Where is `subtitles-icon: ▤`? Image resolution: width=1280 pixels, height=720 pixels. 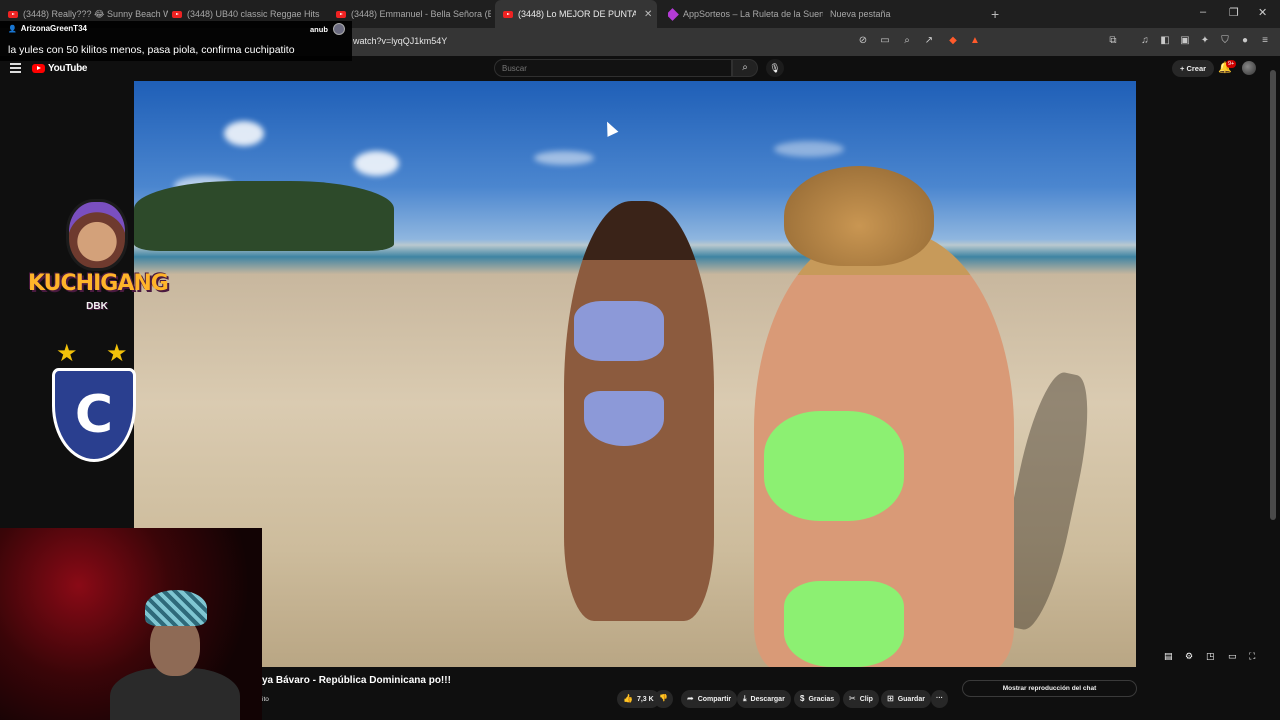
subtitles-icon: ▤ is located at coordinates (1168, 656).